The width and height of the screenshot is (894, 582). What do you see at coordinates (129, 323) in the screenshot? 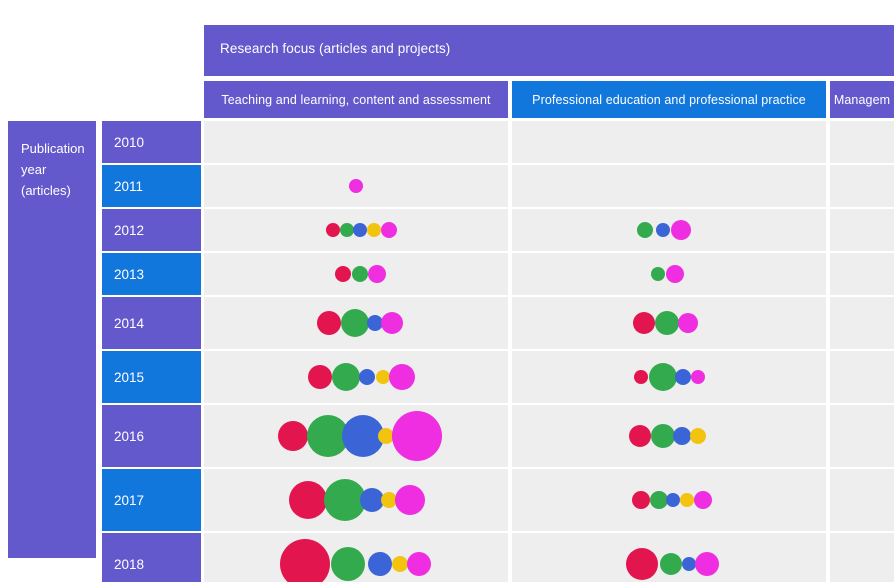
I see `row-label-text: 2014` at bounding box center [129, 323].